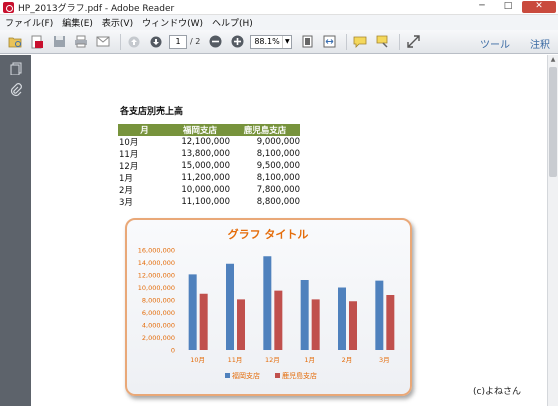  Describe the element at coordinates (200, 130) in the screenshot. I see `table-header-fukuoka: 福岡支店` at that location.